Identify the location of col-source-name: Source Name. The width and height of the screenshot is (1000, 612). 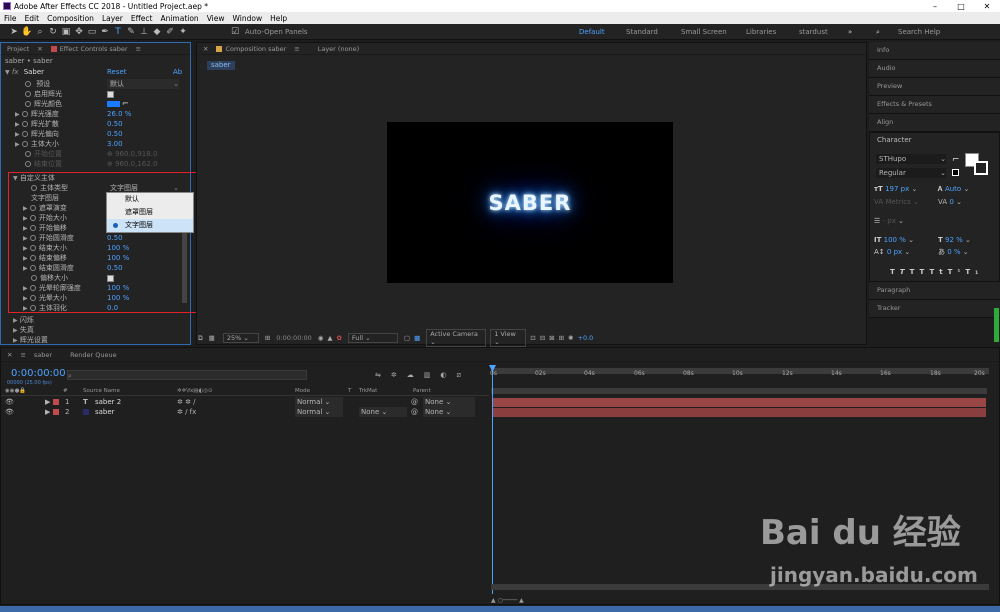
(101, 391).